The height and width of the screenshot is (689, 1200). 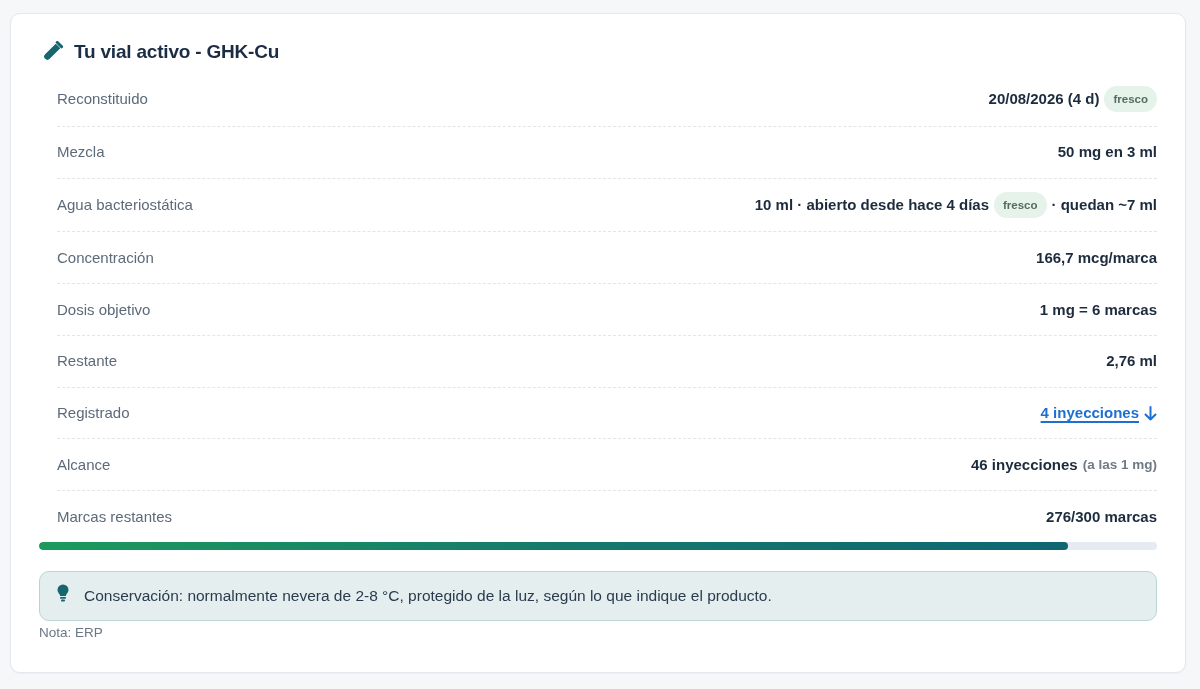 What do you see at coordinates (1150, 413) in the screenshot?
I see `arrow-down-icon` at bounding box center [1150, 413].